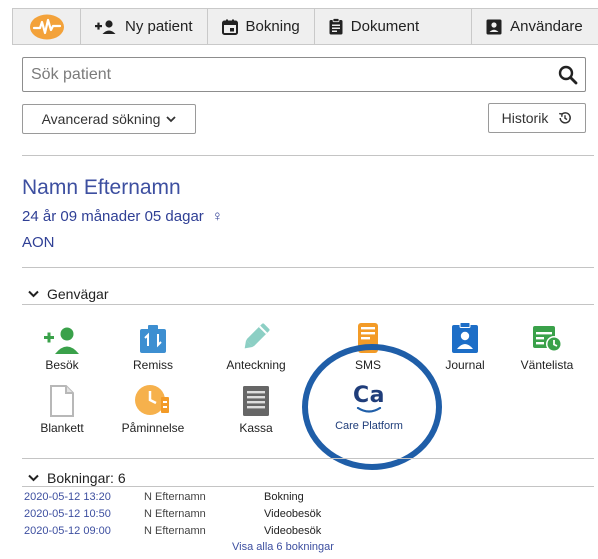 The image size is (598, 559). I want to click on advanced-search-label: Avancerad sökning, so click(101, 119).